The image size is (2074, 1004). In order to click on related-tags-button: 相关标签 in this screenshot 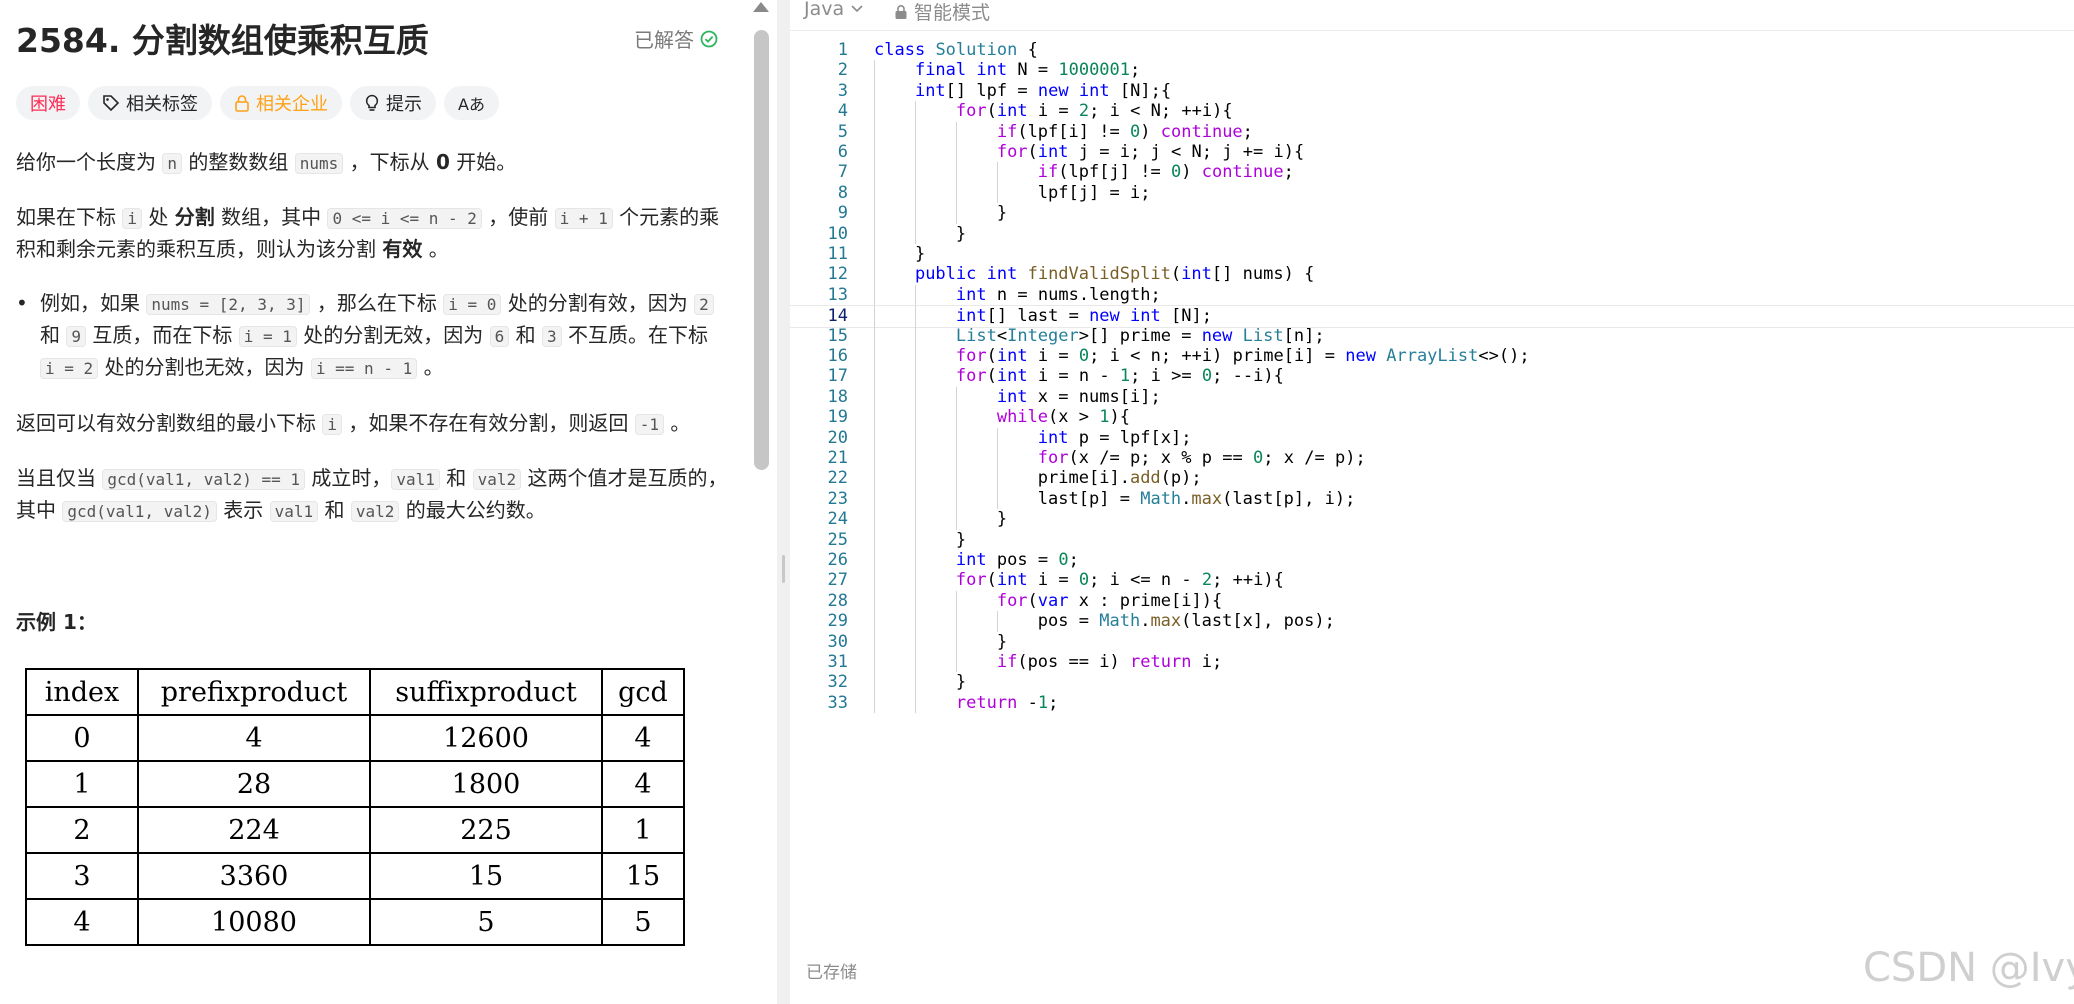, I will do `click(150, 103)`.